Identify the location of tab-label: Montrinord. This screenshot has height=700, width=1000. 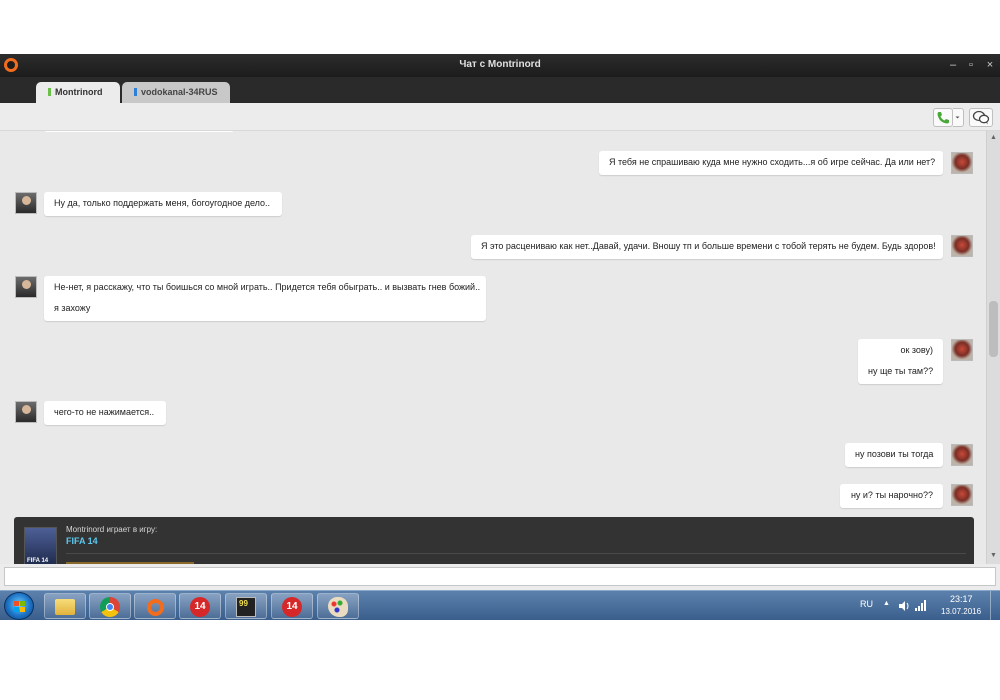
(79, 92).